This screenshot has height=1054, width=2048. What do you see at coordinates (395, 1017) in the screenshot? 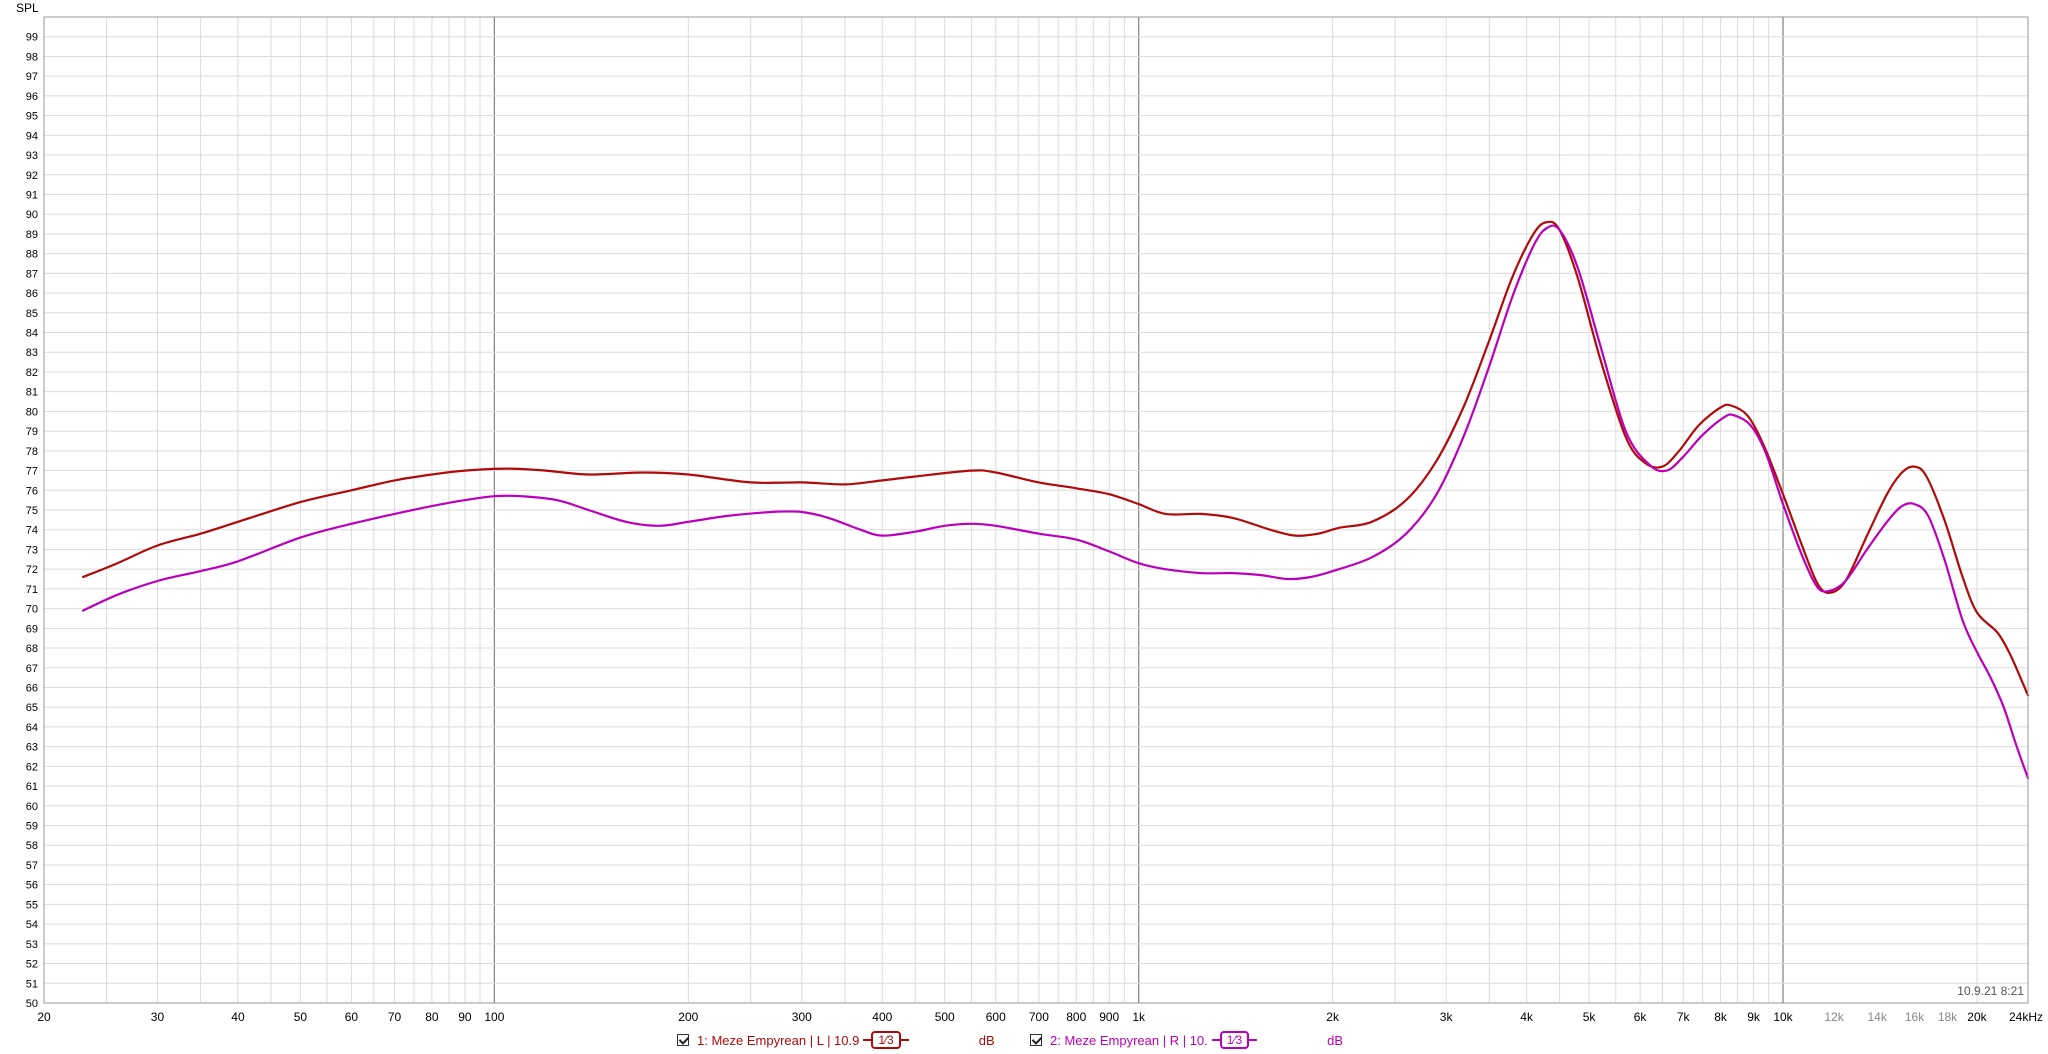
I see `x-tick-label: 70` at bounding box center [395, 1017].